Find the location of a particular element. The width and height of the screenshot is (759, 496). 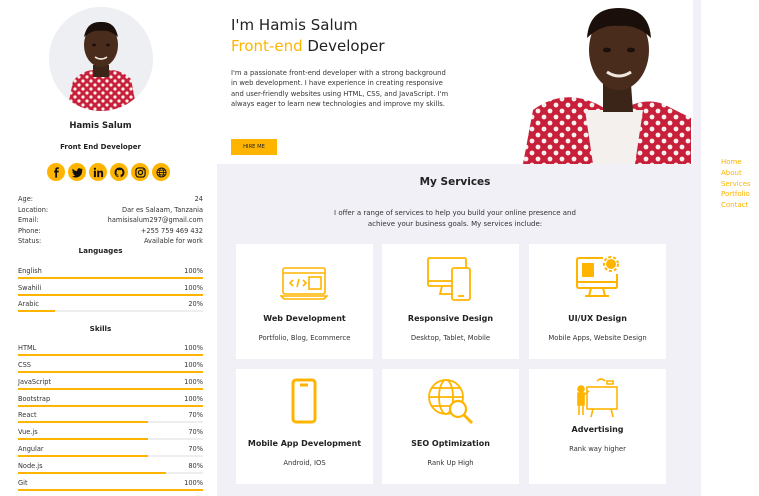

bar-label: CSS is located at coordinates (24, 365).